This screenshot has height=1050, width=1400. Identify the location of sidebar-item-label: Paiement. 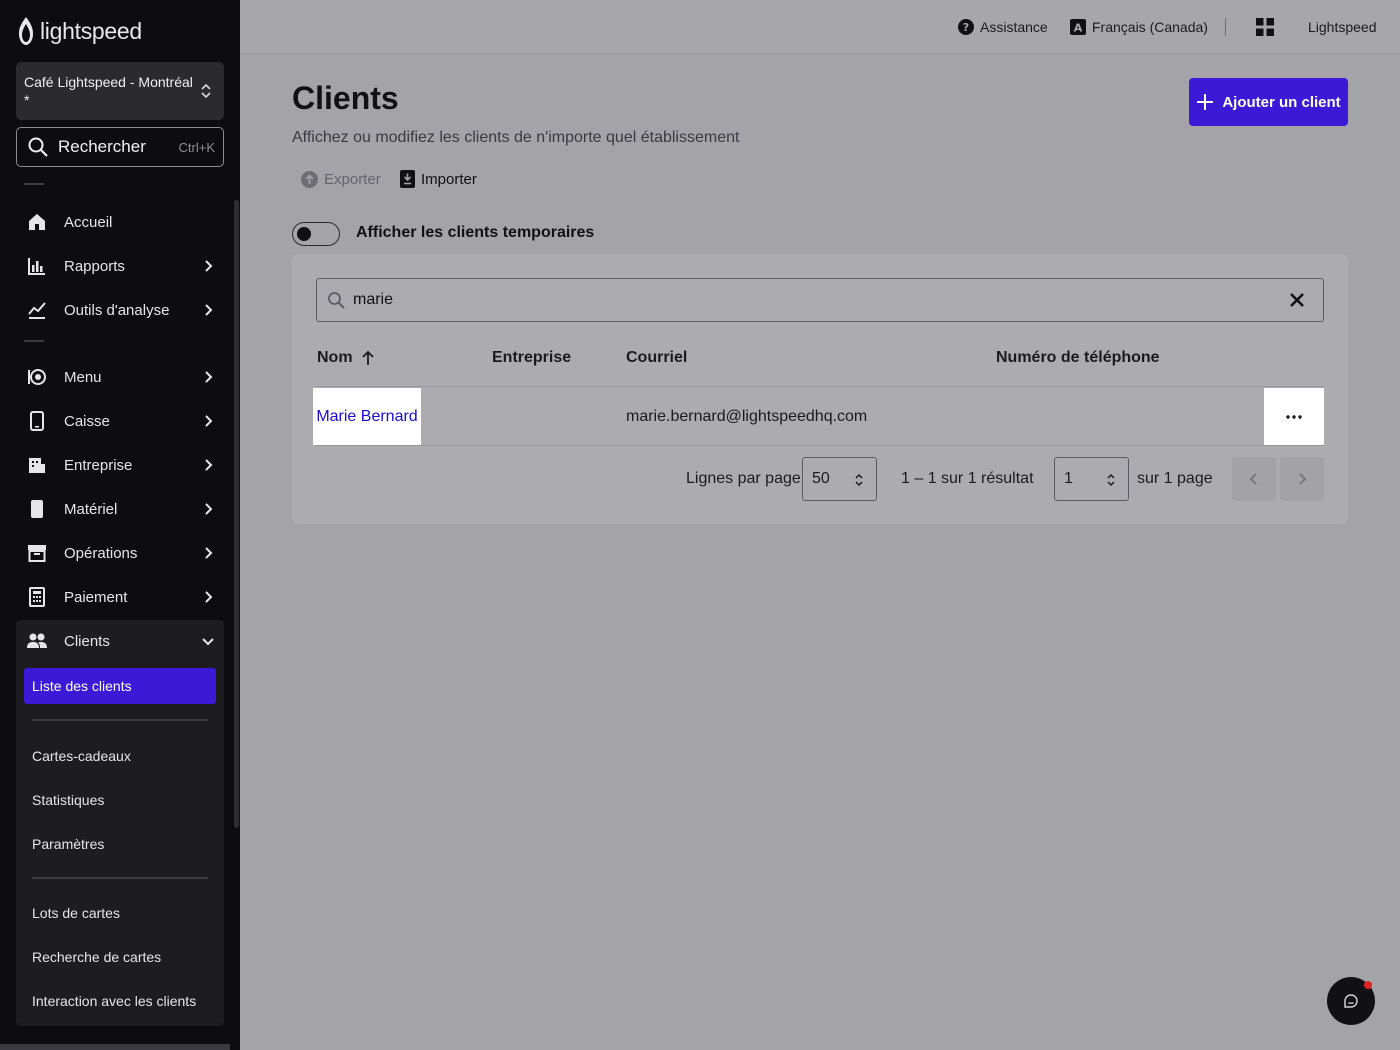
(96, 597).